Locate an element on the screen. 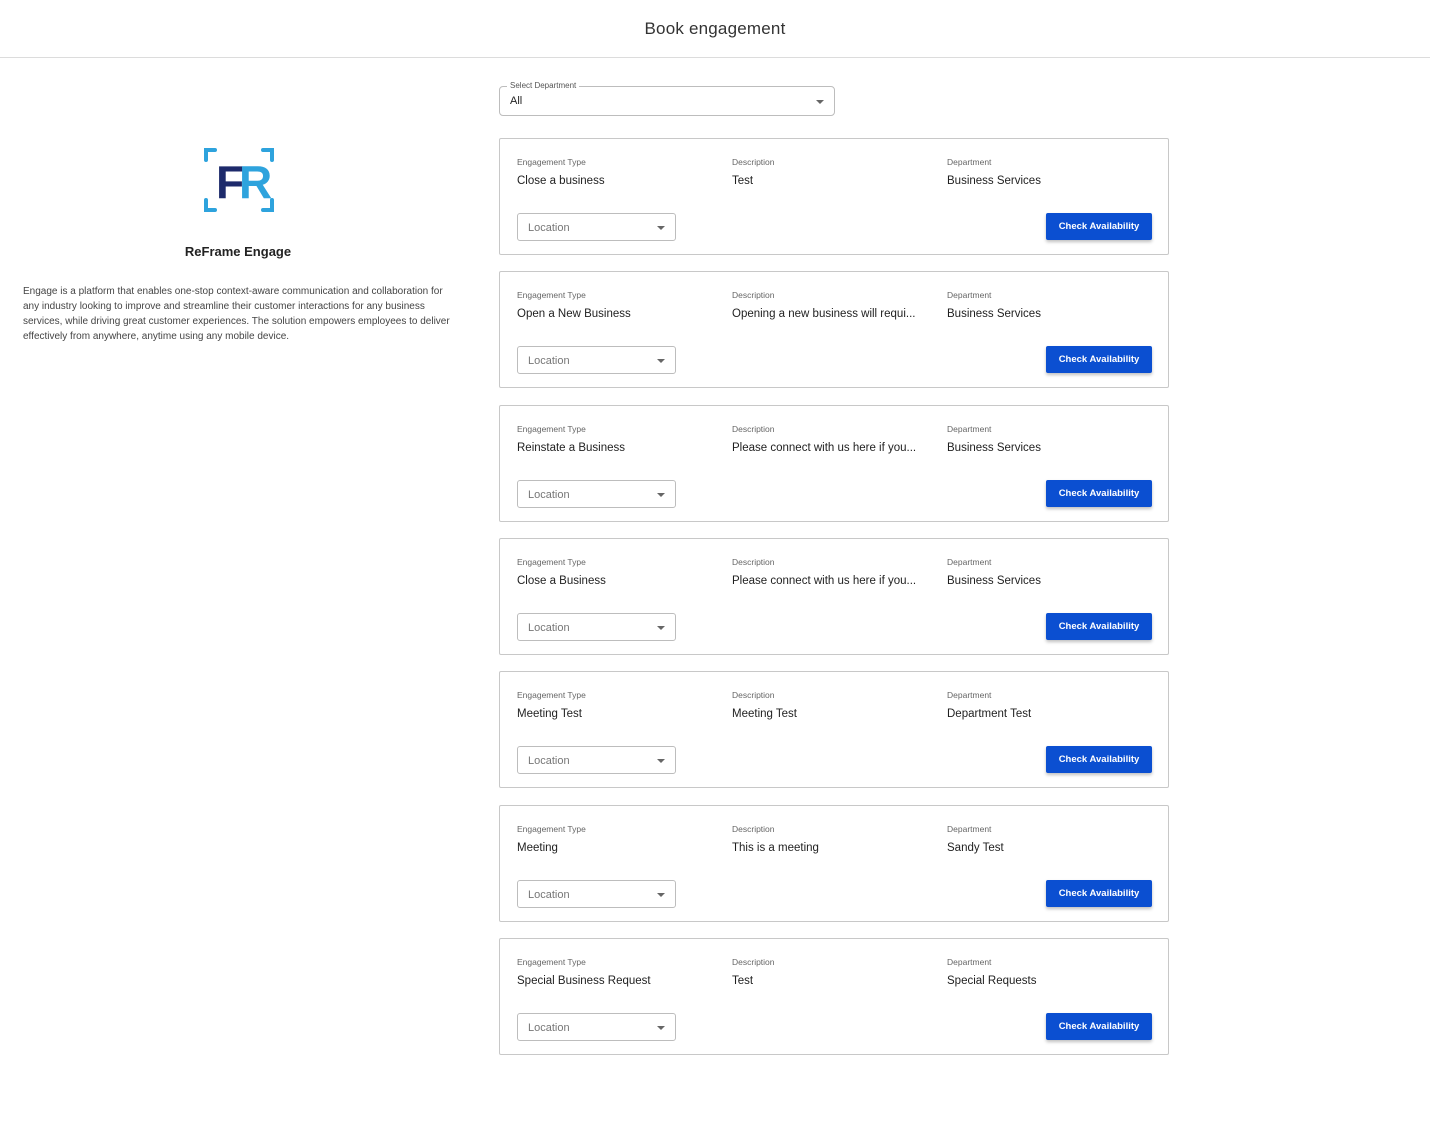 This screenshot has width=1430, height=1127. department-select: Select Department All is located at coordinates (667, 98).